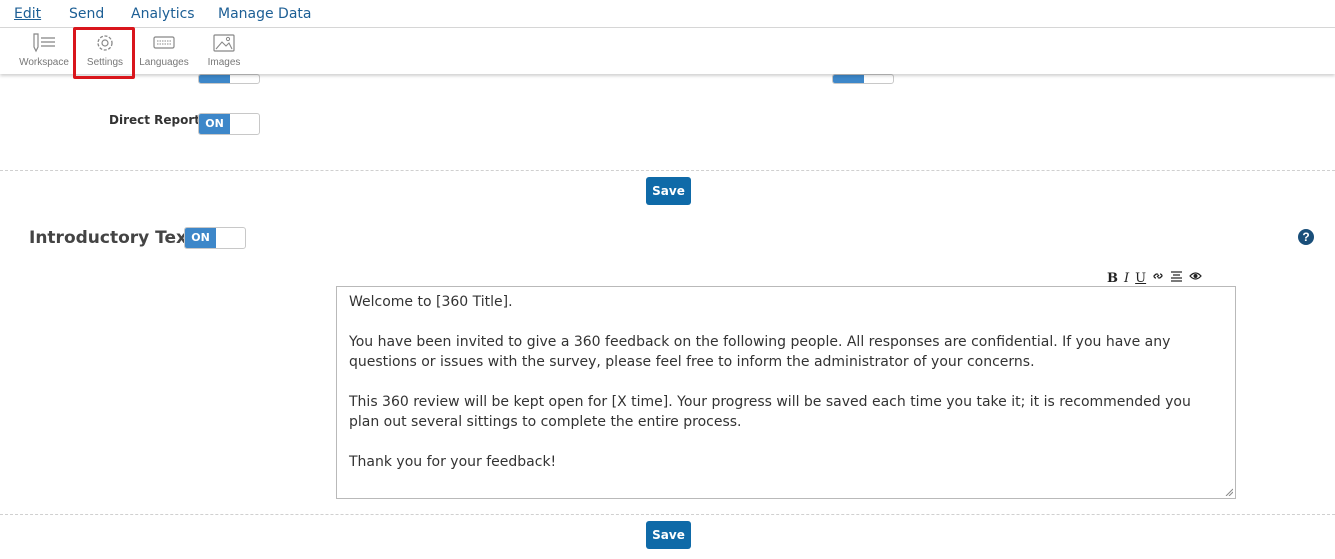 Image resolution: width=1335 pixels, height=559 pixels. I want to click on direct-report-toggle: ON, so click(229, 124).